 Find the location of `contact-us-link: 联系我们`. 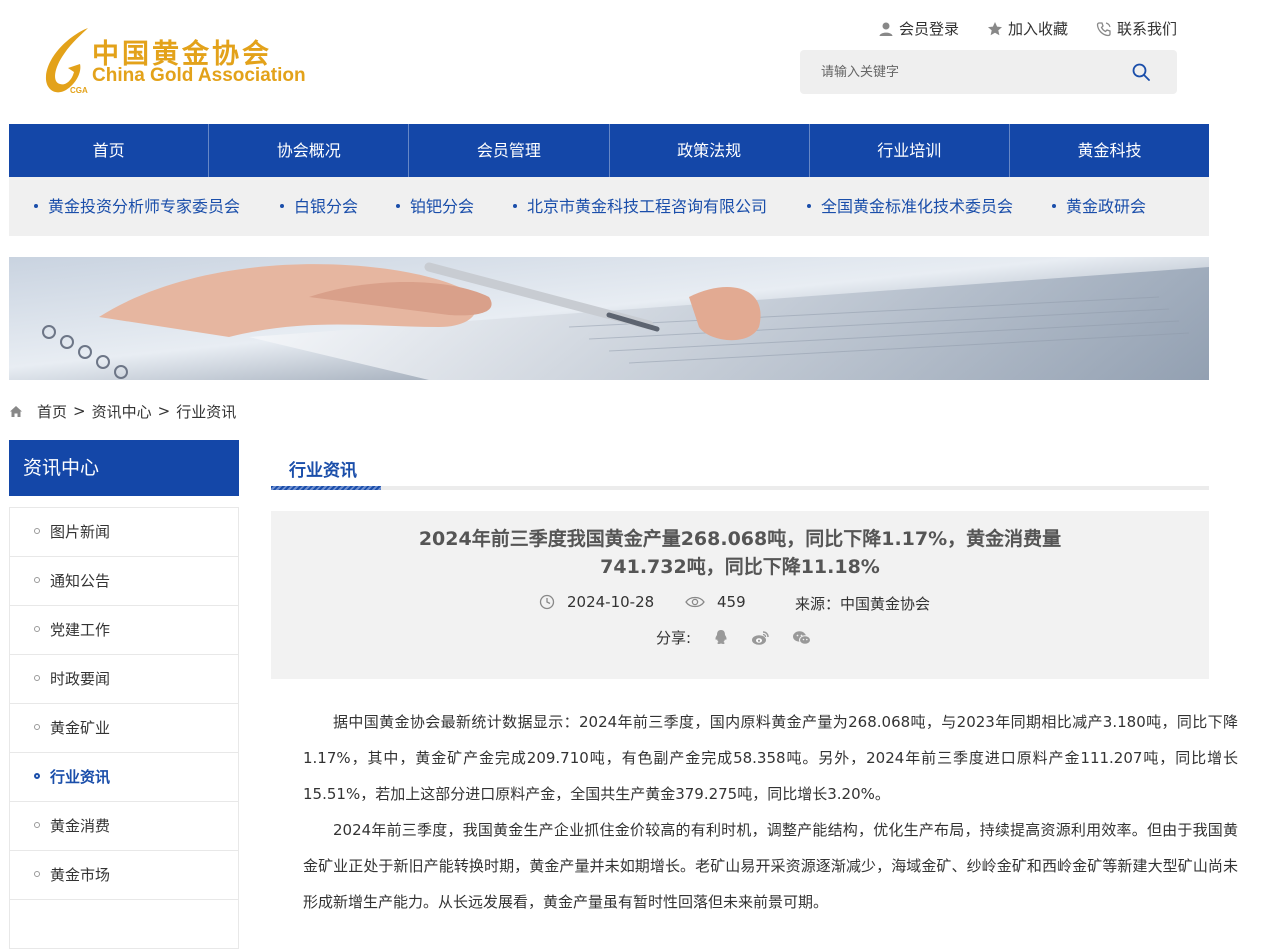

contact-us-link: 联系我们 is located at coordinates (1136, 28).